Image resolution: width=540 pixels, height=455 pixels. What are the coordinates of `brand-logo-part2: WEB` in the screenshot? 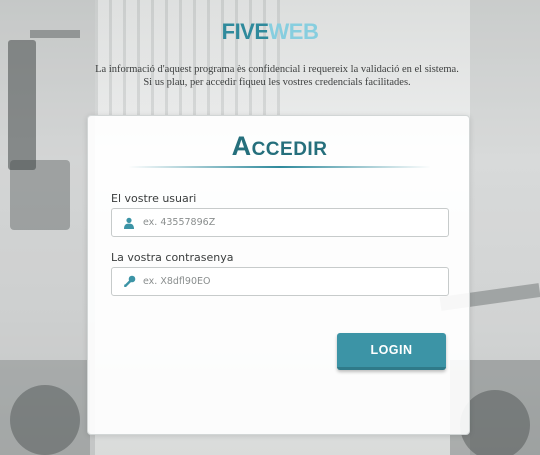 It's located at (293, 31).